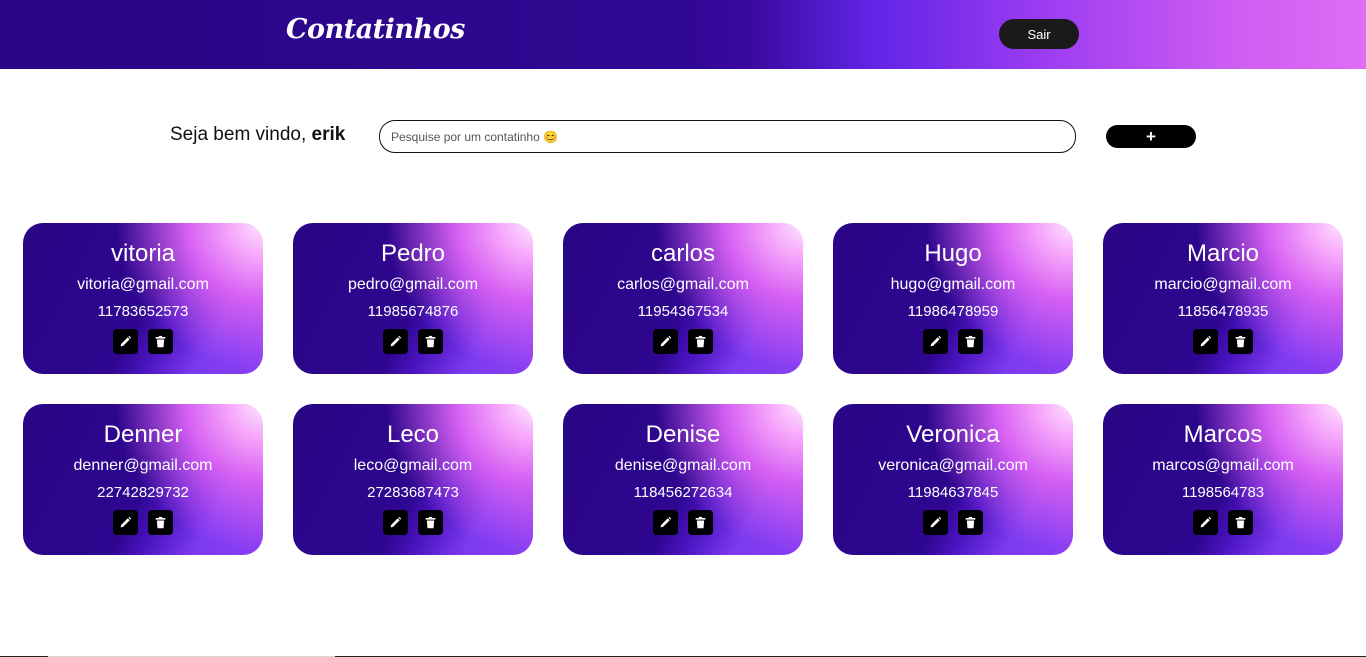 The image size is (1366, 657). I want to click on contact-name: Marcio, so click(1222, 253).